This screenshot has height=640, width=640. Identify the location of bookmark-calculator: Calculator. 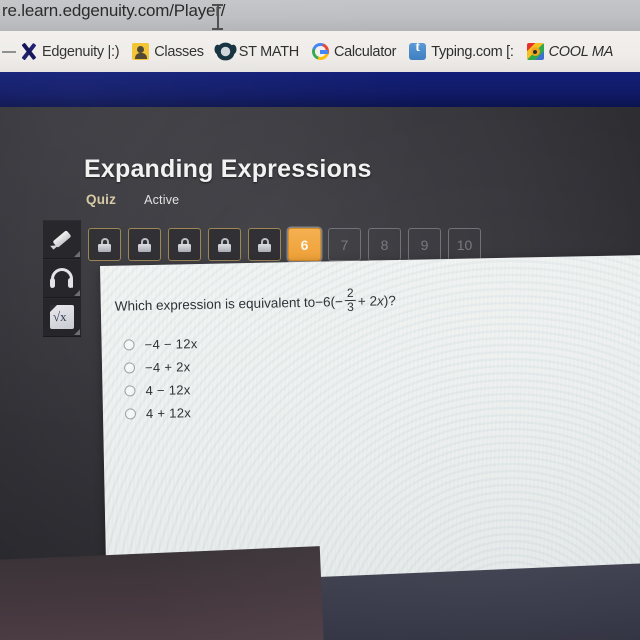
(354, 51).